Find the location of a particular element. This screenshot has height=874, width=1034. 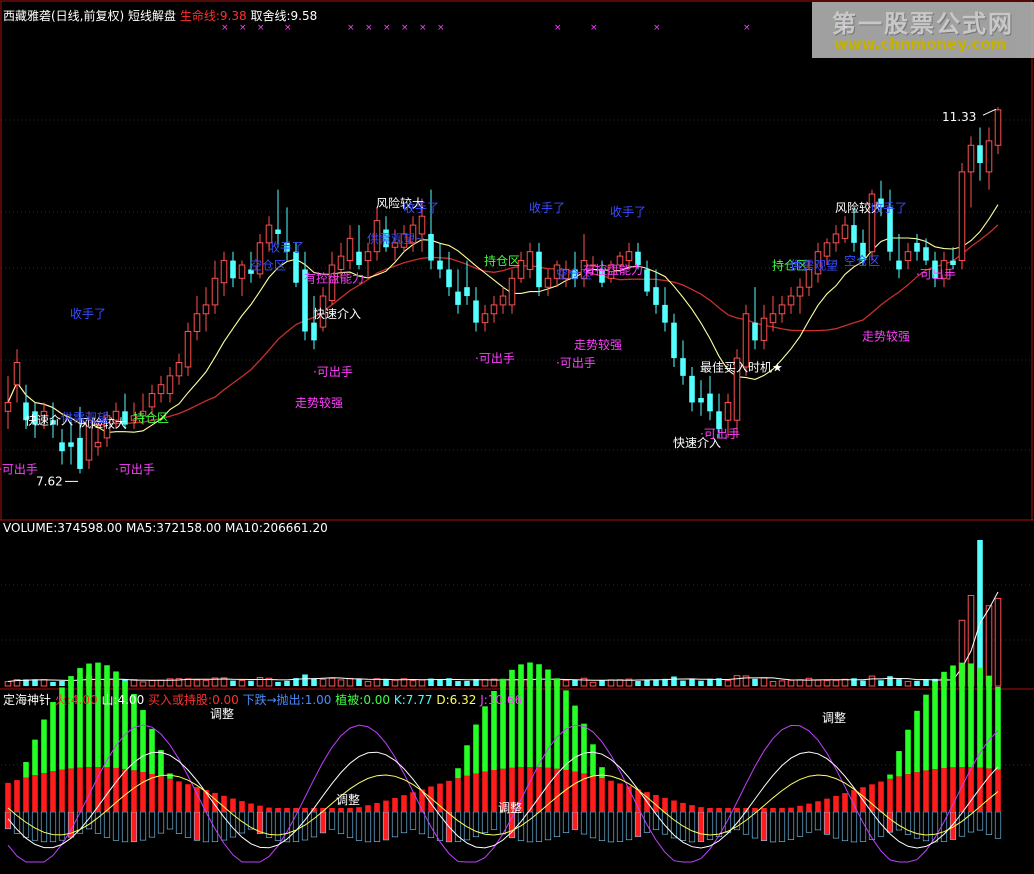

d-value: D:6.32 is located at coordinates (456, 700).